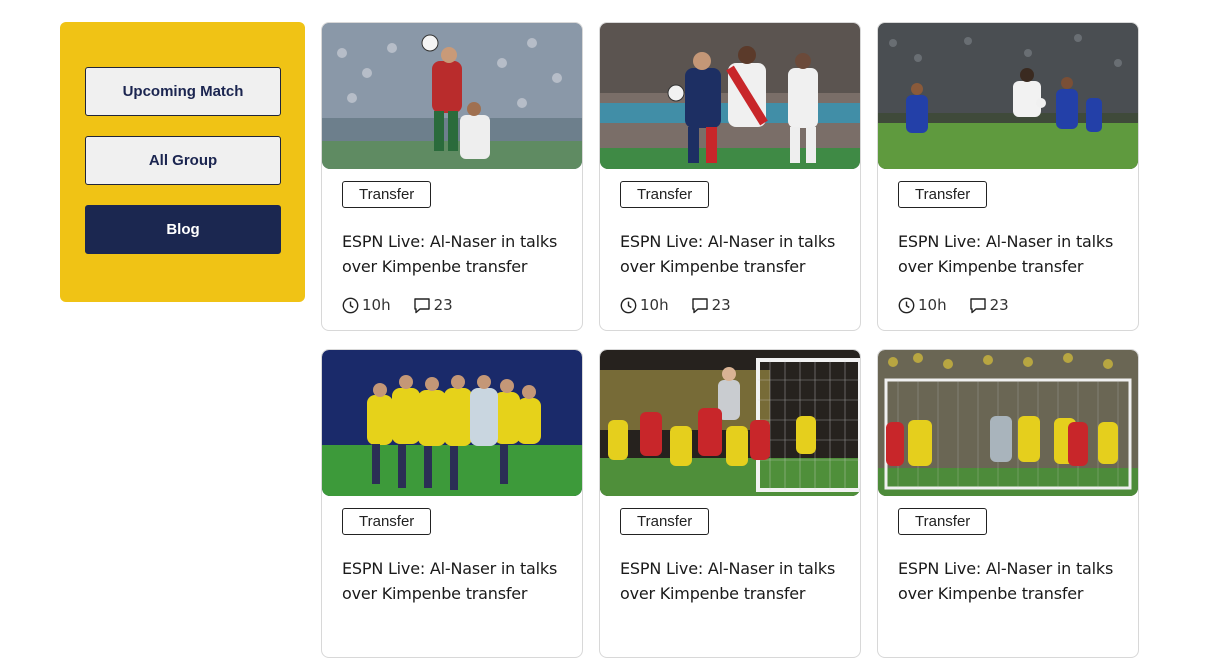 The height and width of the screenshot is (658, 1213). Describe the element at coordinates (183, 91) in the screenshot. I see `upcoming-match-button: Upcoming Match` at that location.